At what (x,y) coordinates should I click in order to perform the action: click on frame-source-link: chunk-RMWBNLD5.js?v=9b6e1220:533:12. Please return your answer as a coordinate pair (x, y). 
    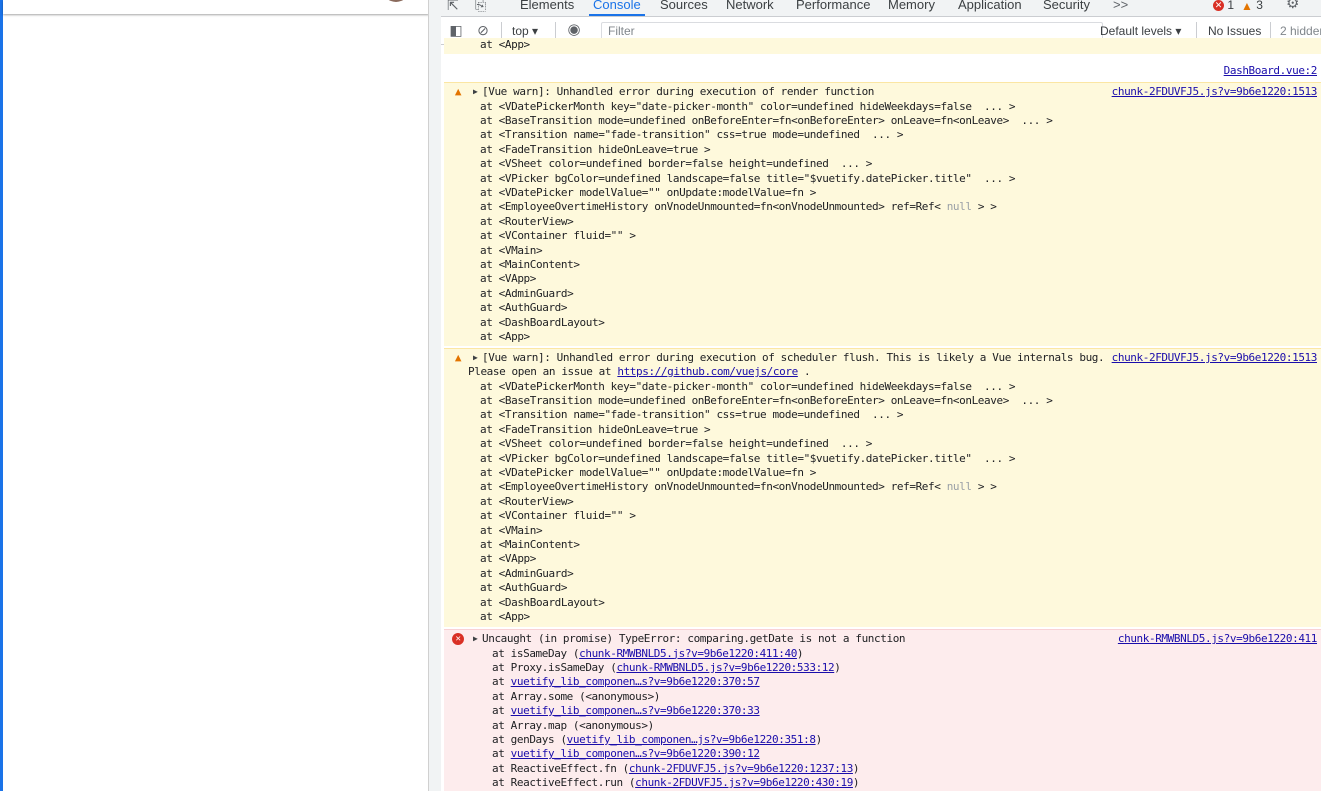
    Looking at the image, I should click on (725, 667).